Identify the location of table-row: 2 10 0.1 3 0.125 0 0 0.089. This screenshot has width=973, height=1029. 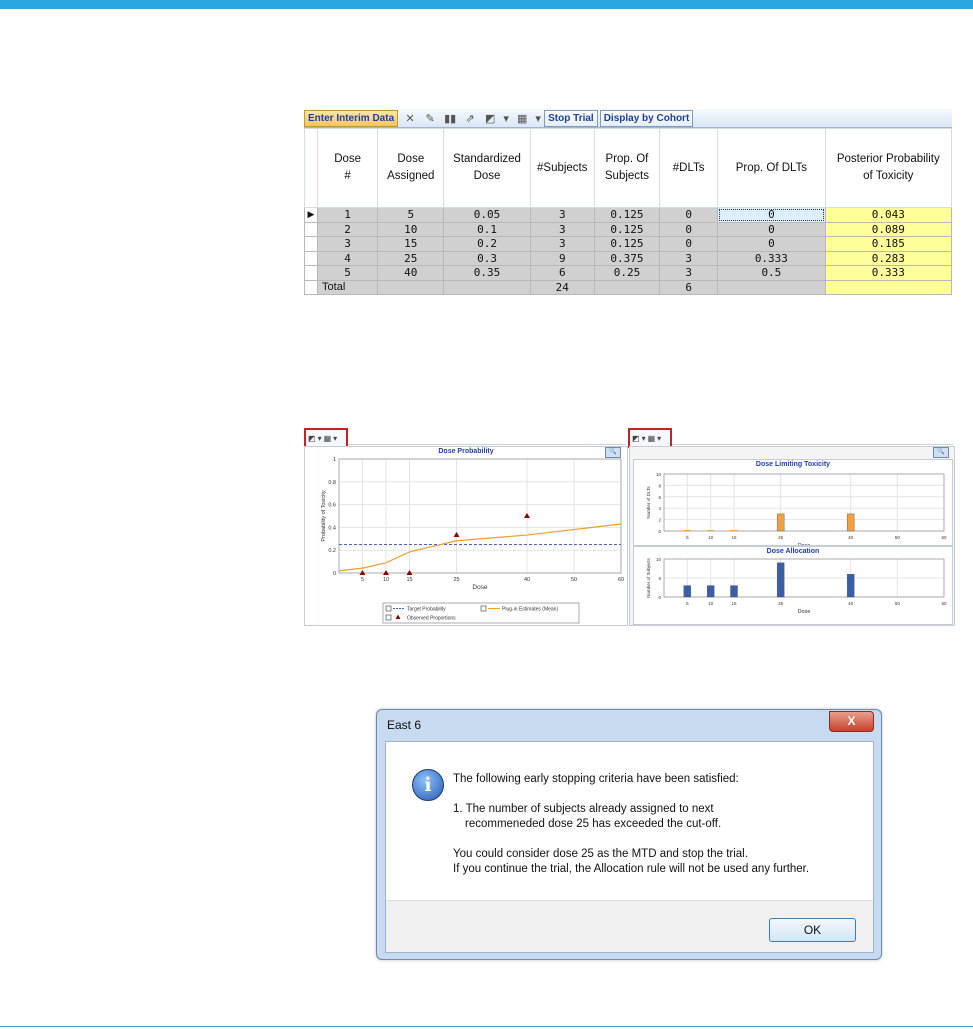
(628, 229).